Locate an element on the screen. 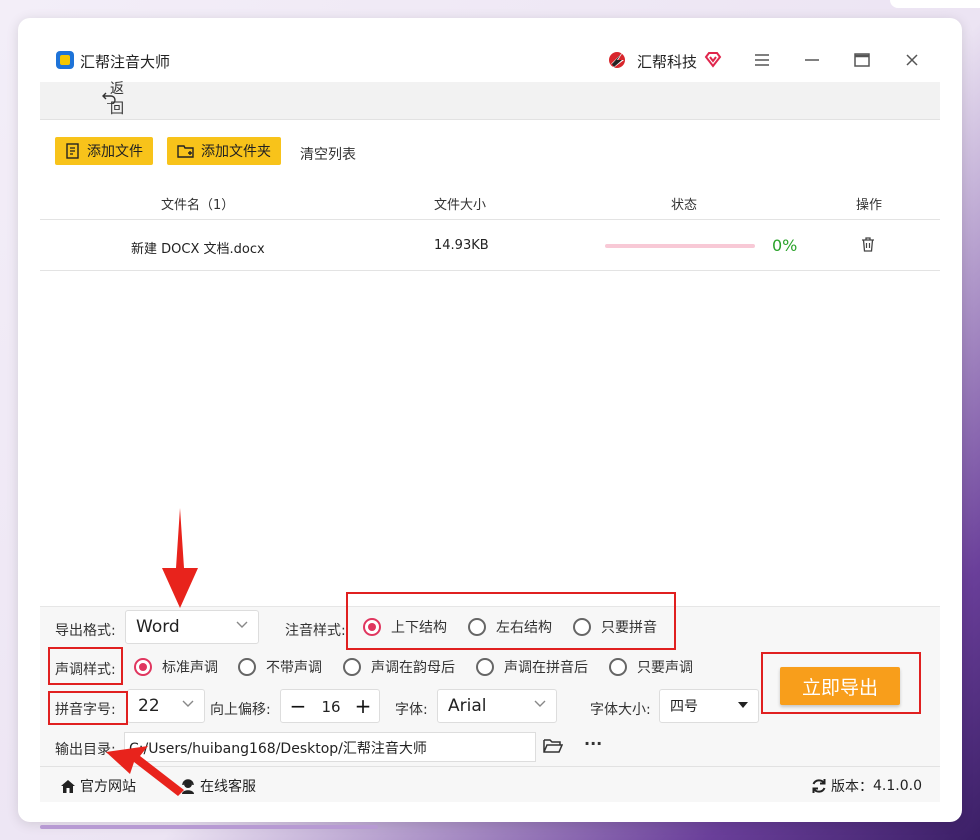 This screenshot has height=840, width=980. home-icon is located at coordinates (68, 786).